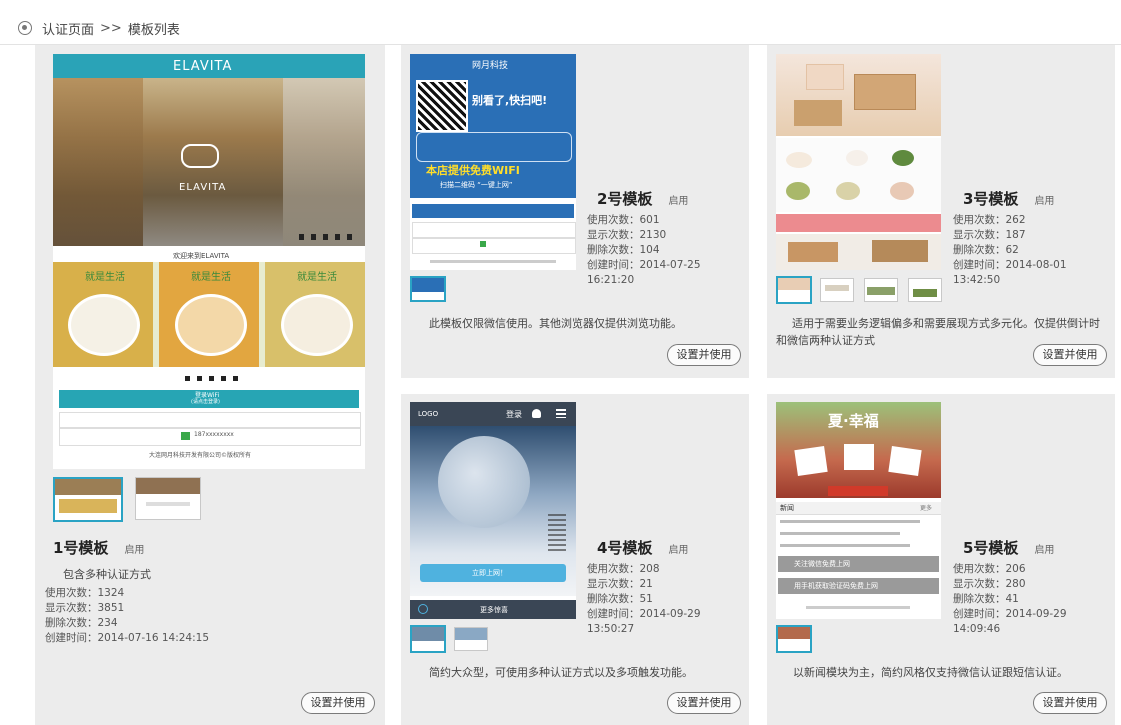  I want to click on template-5-uses: 使用次数：206, so click(989, 569).